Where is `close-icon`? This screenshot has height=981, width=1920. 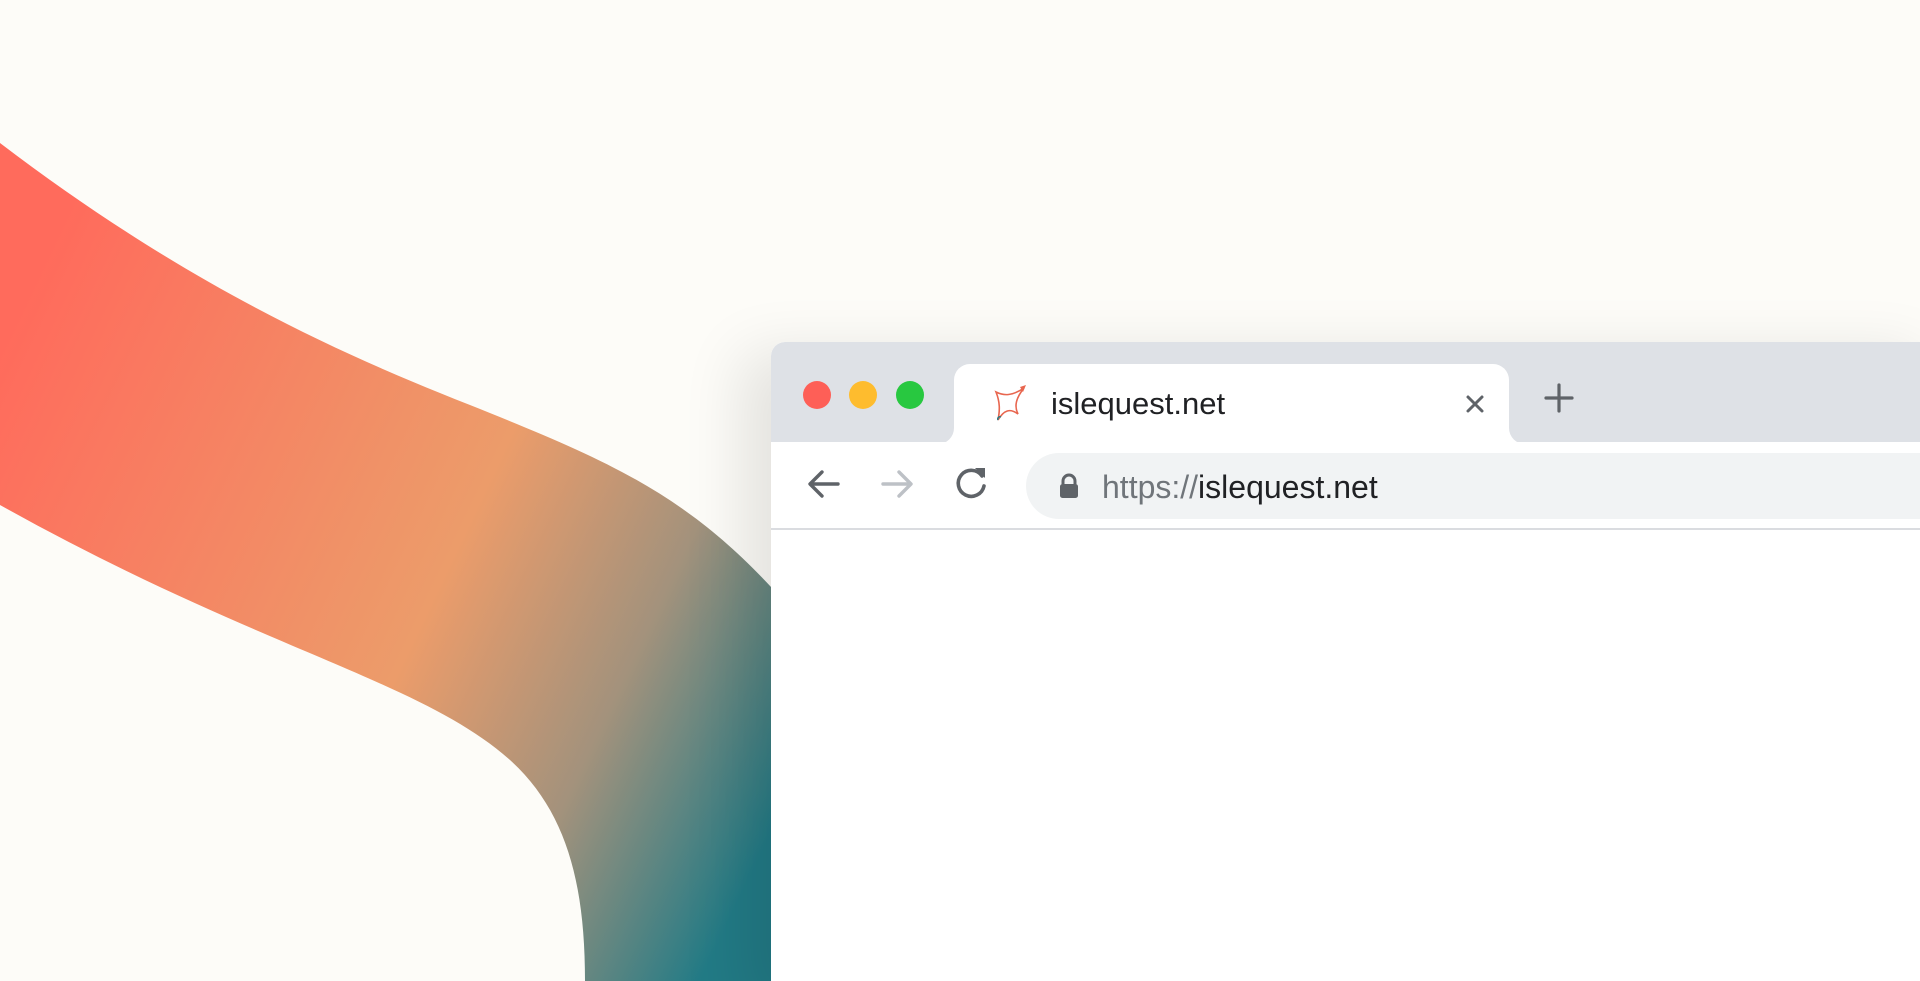
close-icon is located at coordinates (1475, 404).